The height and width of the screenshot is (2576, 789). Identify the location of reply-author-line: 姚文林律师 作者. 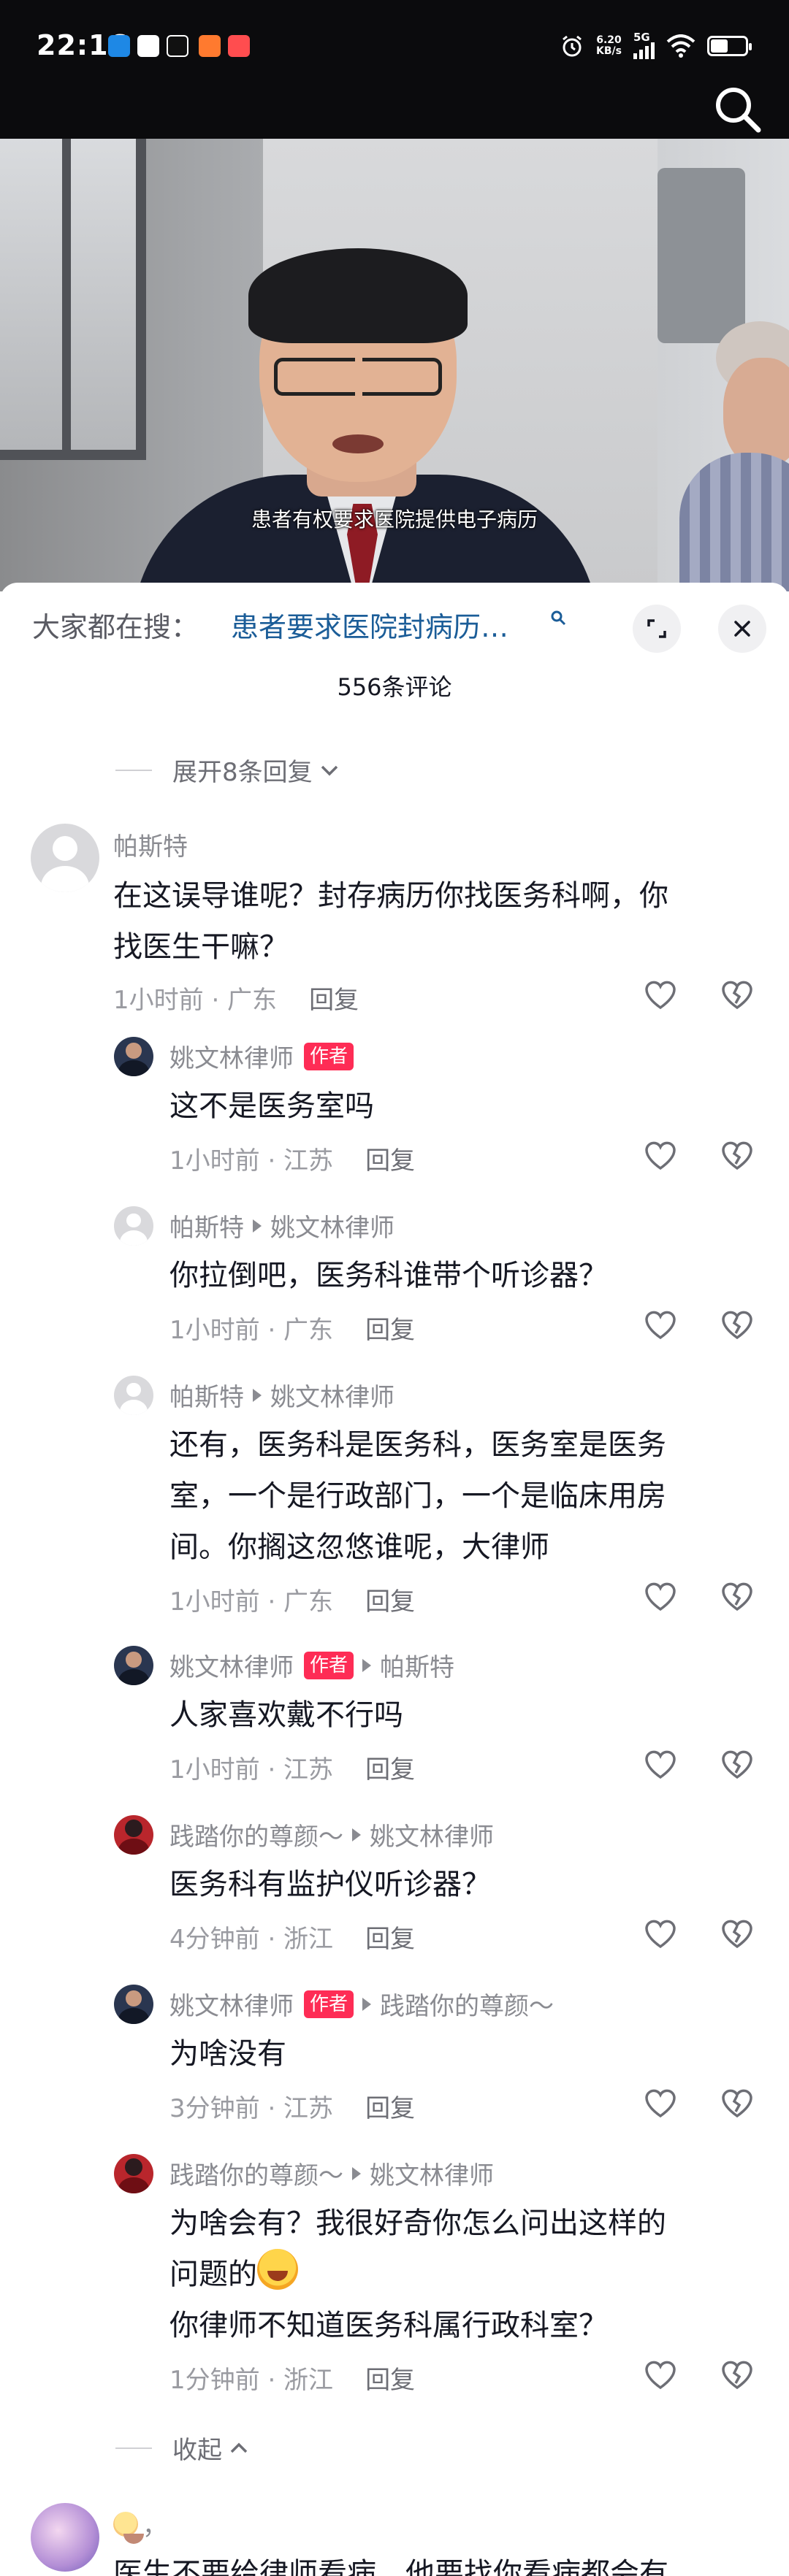
(261, 1056).